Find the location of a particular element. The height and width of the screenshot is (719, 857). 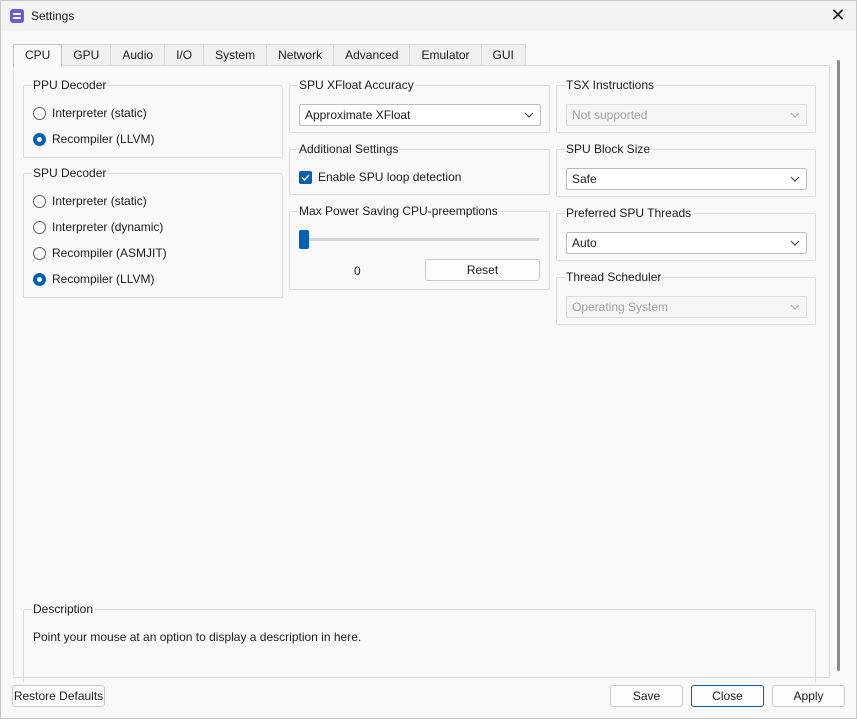

tsx-instructions-select: Not supported is located at coordinates (686, 115).